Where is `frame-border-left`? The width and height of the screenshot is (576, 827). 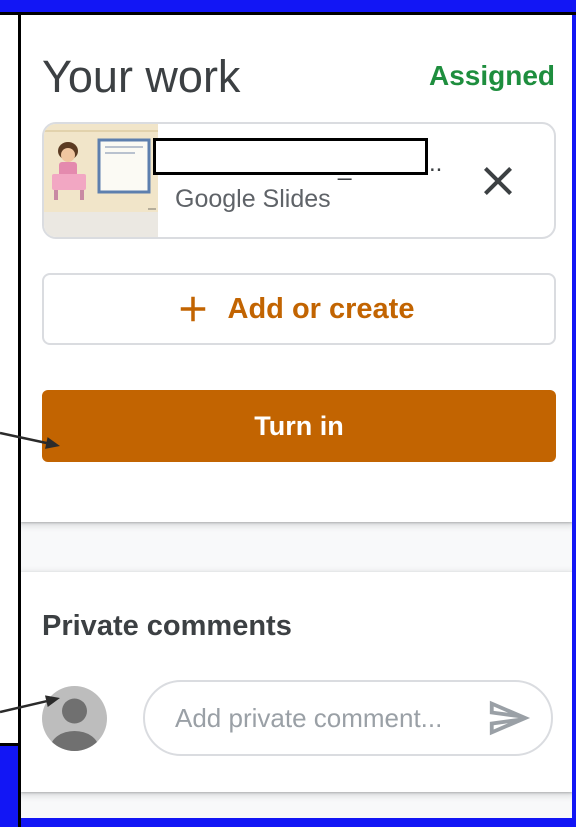 frame-border-left is located at coordinates (19, 419).